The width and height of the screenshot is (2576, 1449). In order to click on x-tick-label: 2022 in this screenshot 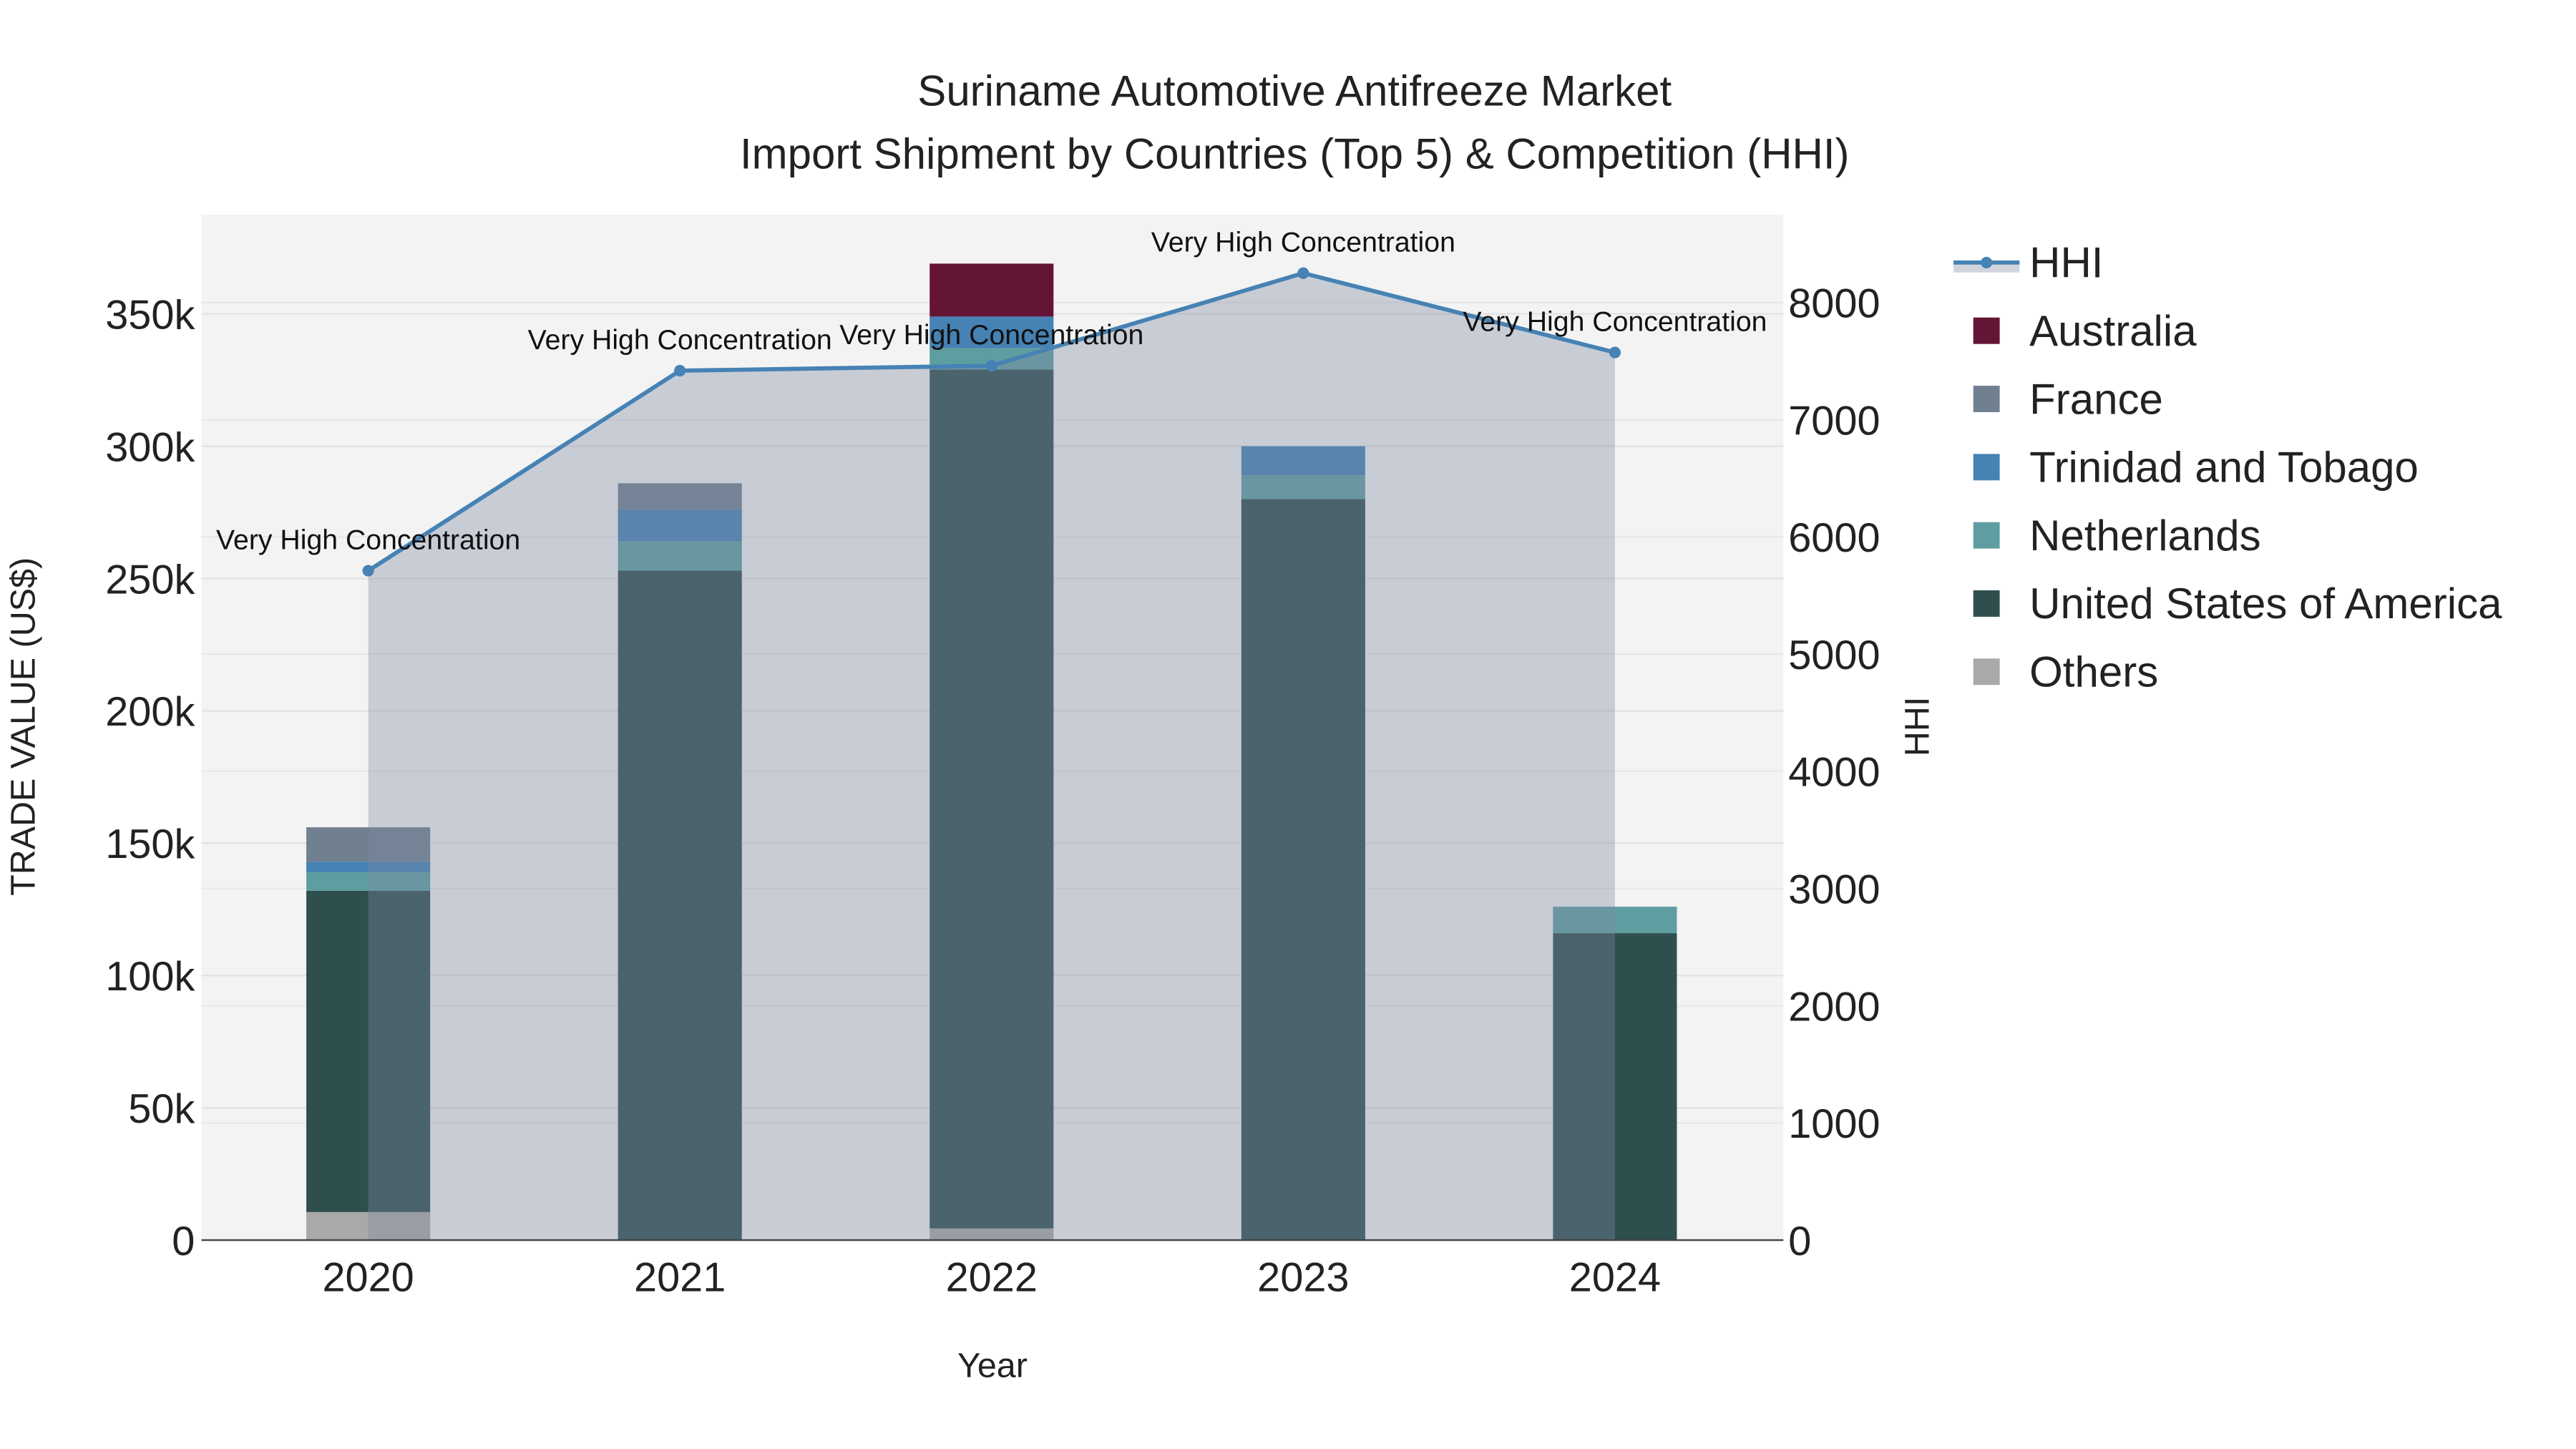, I will do `click(992, 1278)`.